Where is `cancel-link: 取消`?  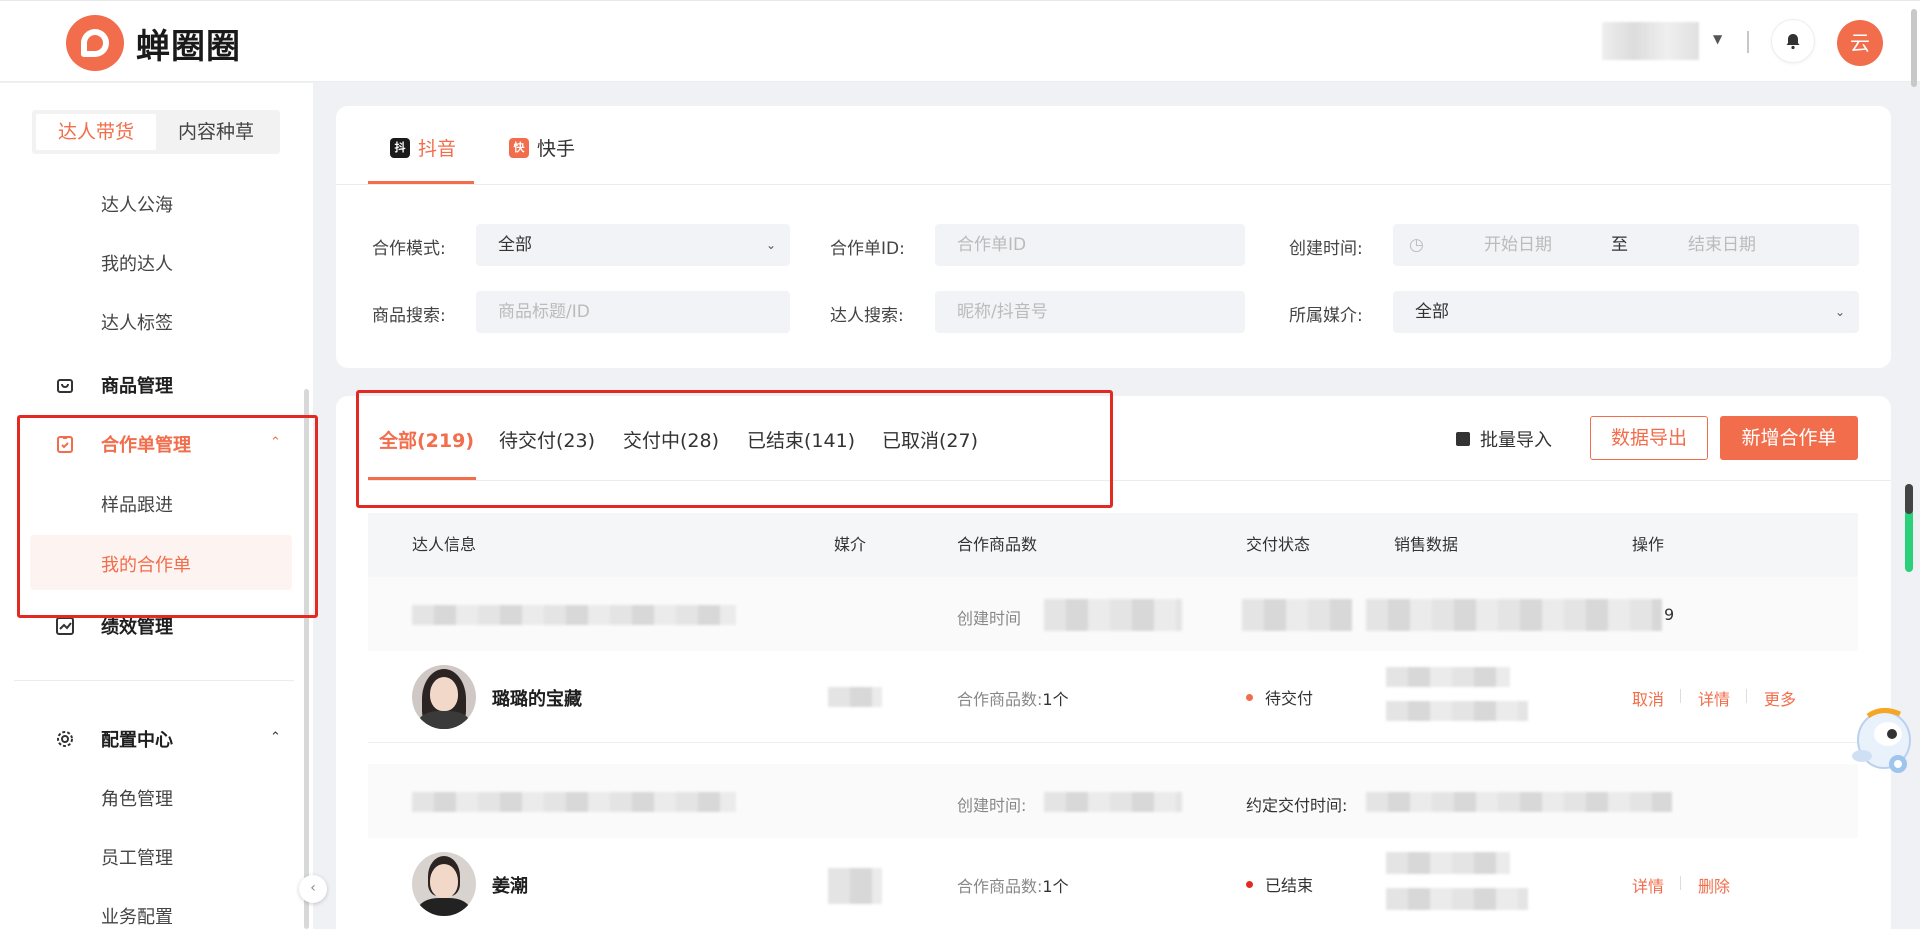 cancel-link: 取消 is located at coordinates (1648, 698).